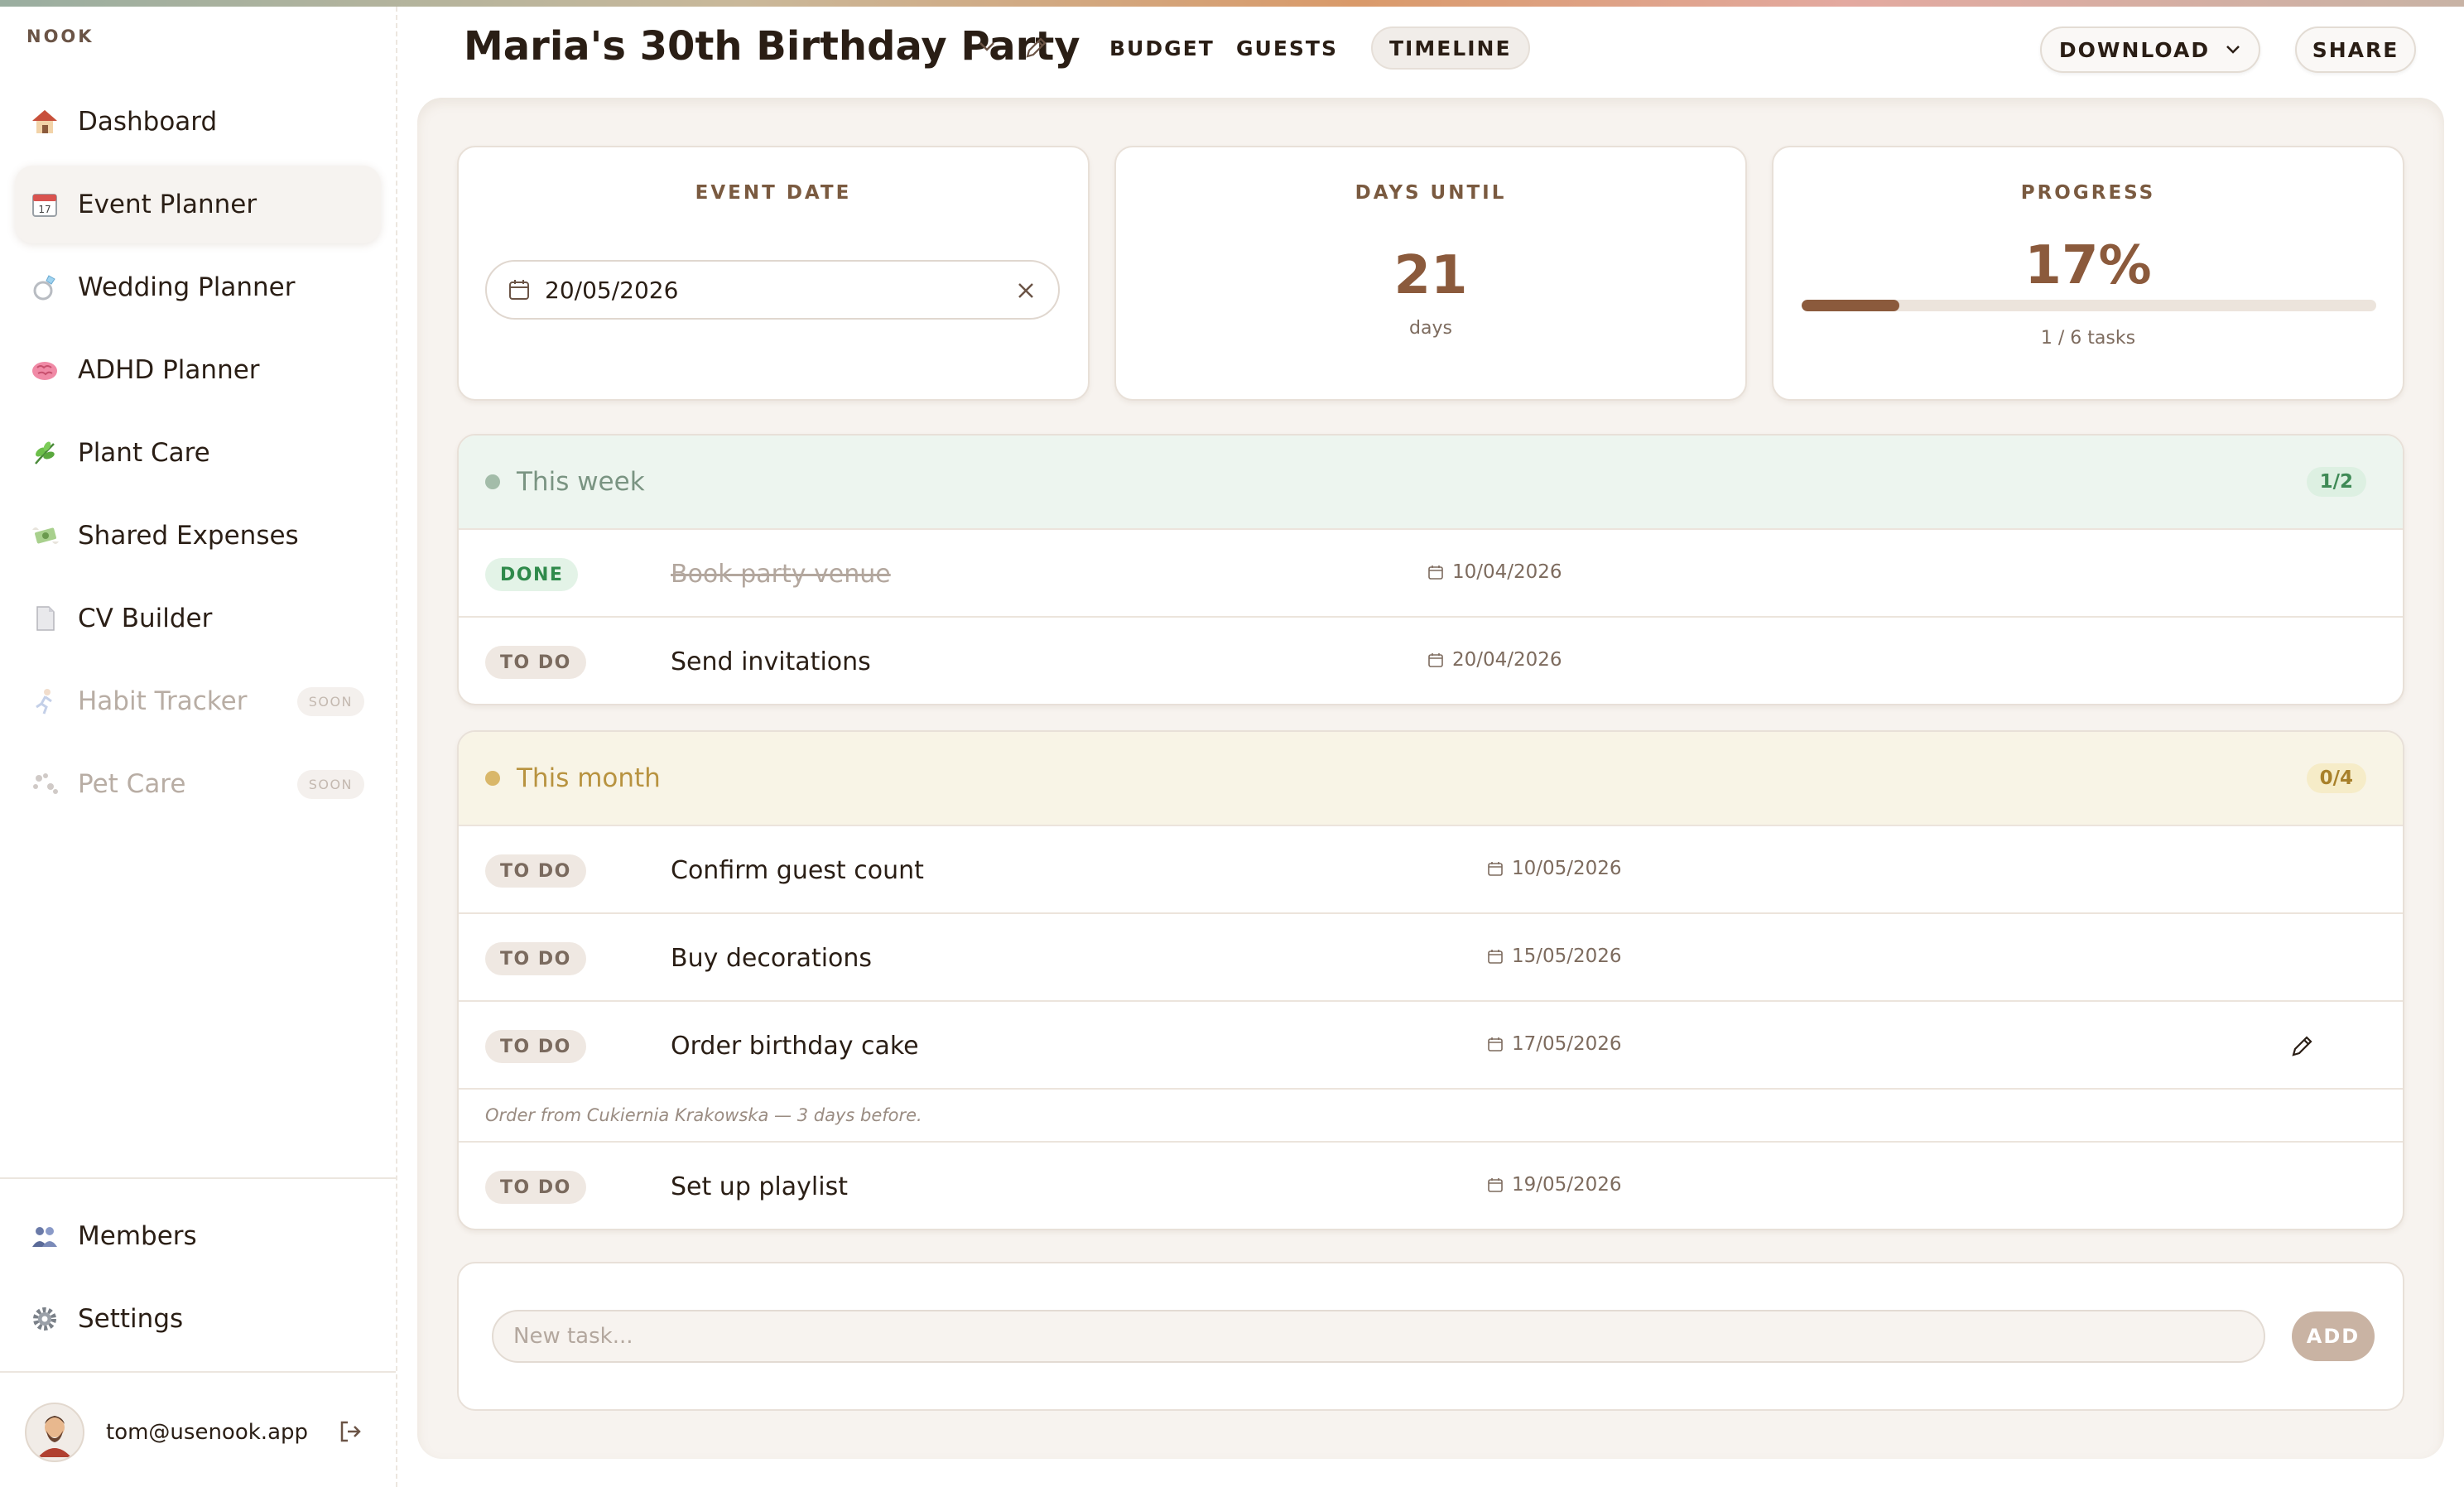 Image resolution: width=2464 pixels, height=1487 pixels. I want to click on section-count-badge: 1/2, so click(2336, 482).